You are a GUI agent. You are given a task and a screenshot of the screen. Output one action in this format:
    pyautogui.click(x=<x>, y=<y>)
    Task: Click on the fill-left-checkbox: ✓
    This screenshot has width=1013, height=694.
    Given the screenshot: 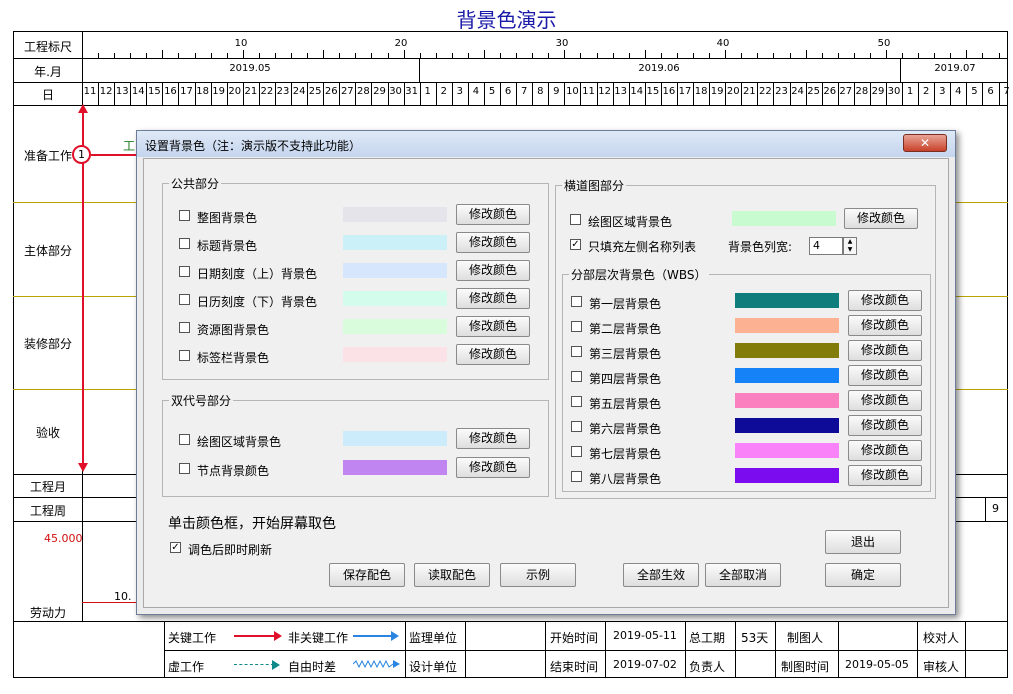 What is the action you would take?
    pyautogui.click(x=575, y=244)
    